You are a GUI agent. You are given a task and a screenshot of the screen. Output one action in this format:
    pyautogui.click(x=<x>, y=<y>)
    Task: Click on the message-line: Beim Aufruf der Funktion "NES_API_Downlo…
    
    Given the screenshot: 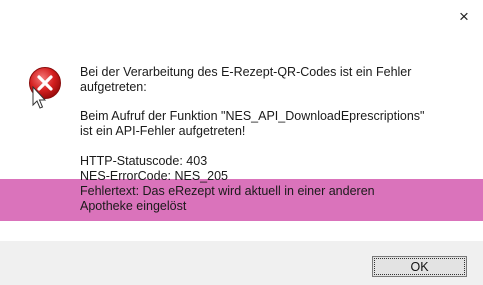 What is the action you would take?
    pyautogui.click(x=252, y=116)
    